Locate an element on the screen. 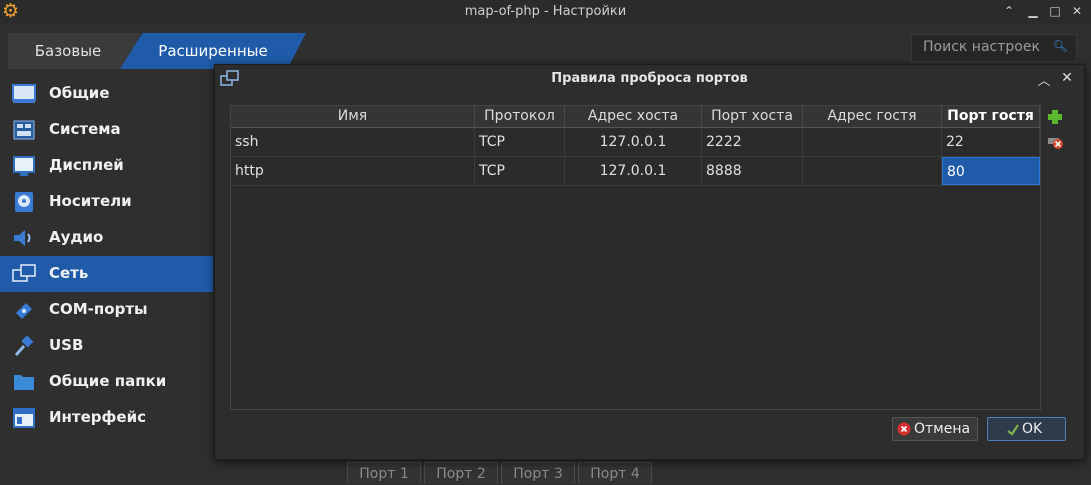 This screenshot has width=1091, height=485. minimize-icon: ▁ is located at coordinates (1033, 11).